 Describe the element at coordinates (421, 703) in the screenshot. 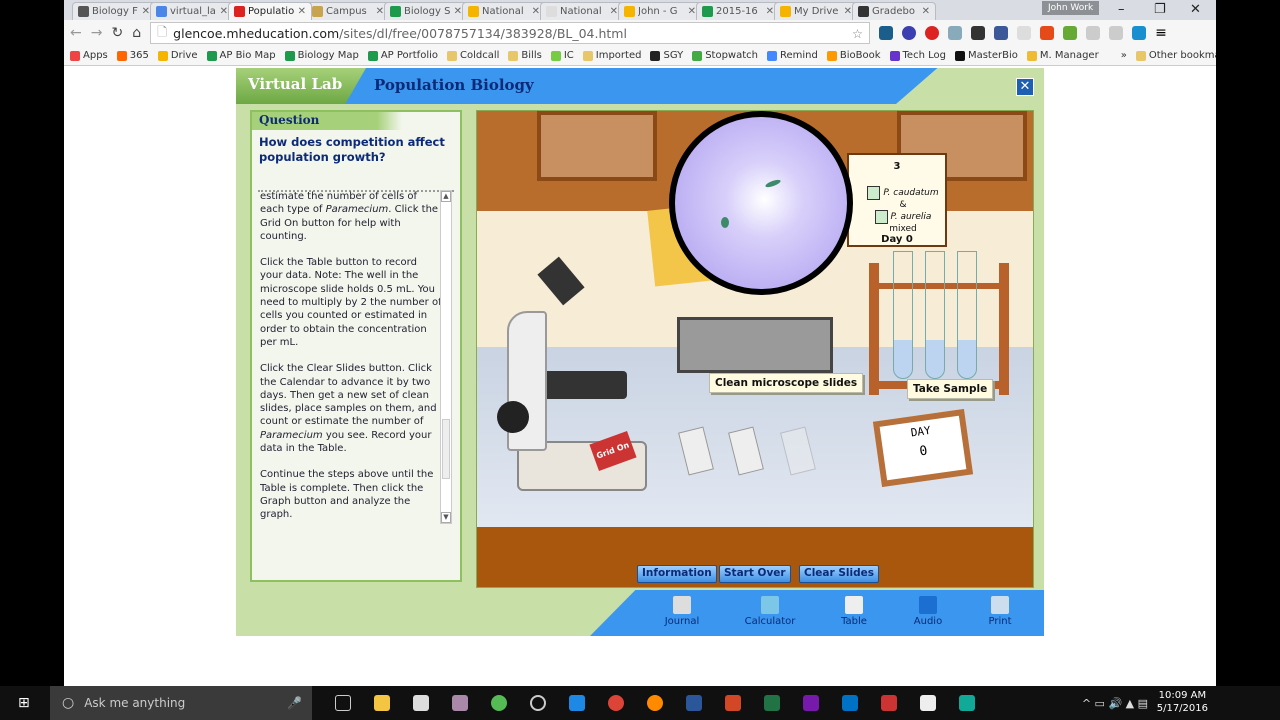

I see `store-icon` at that location.